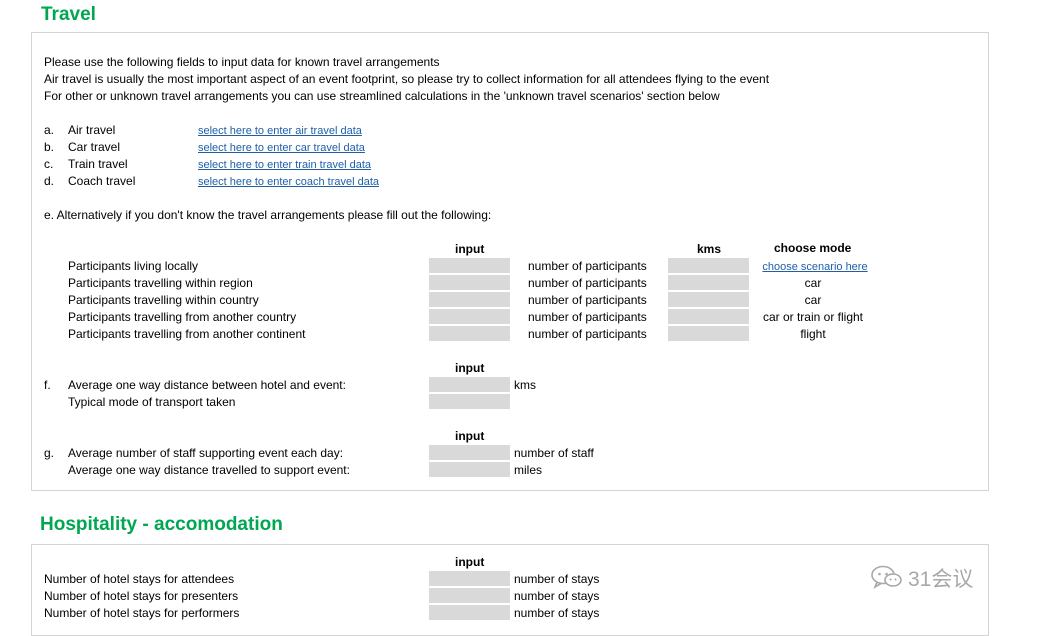 The height and width of the screenshot is (636, 1037). What do you see at coordinates (469, 333) in the screenshot?
I see `participants-other-continent-input` at bounding box center [469, 333].